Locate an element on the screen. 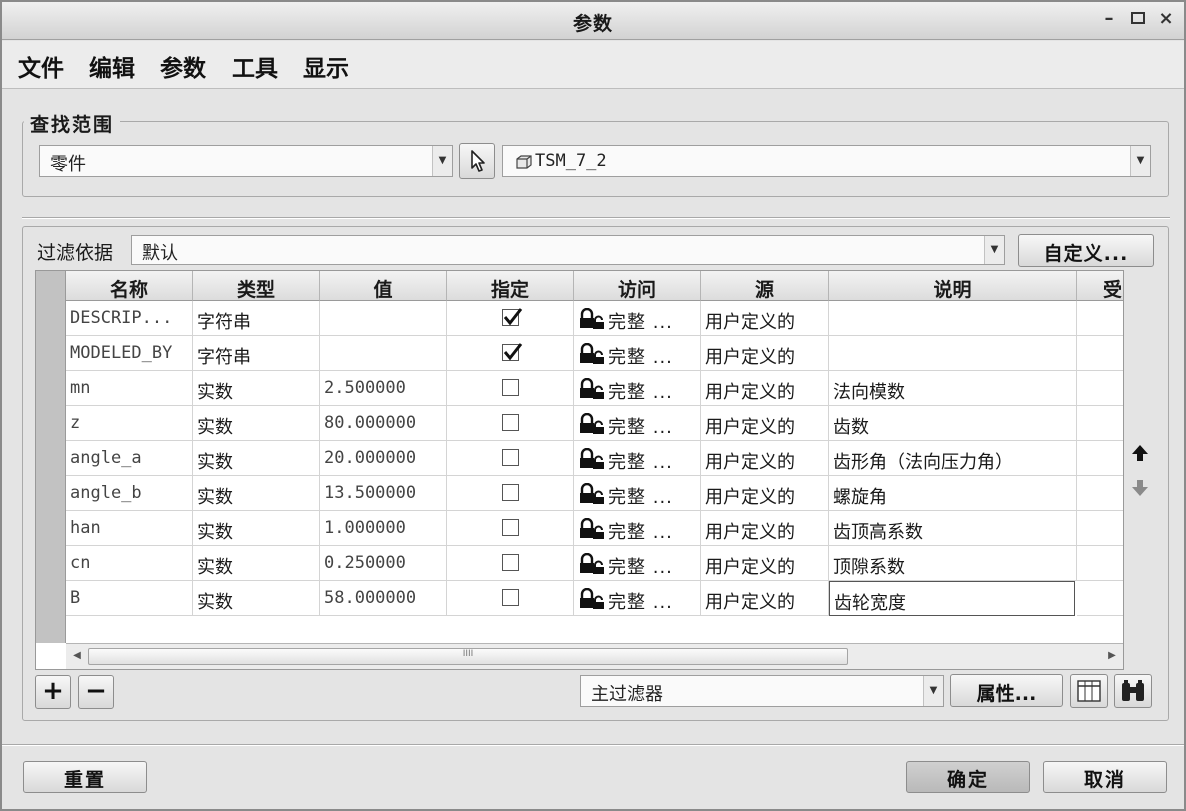 Image resolution: width=1186 pixels, height=811 pixels. main-filter-select: 主过滤器 ▼ is located at coordinates (762, 691).